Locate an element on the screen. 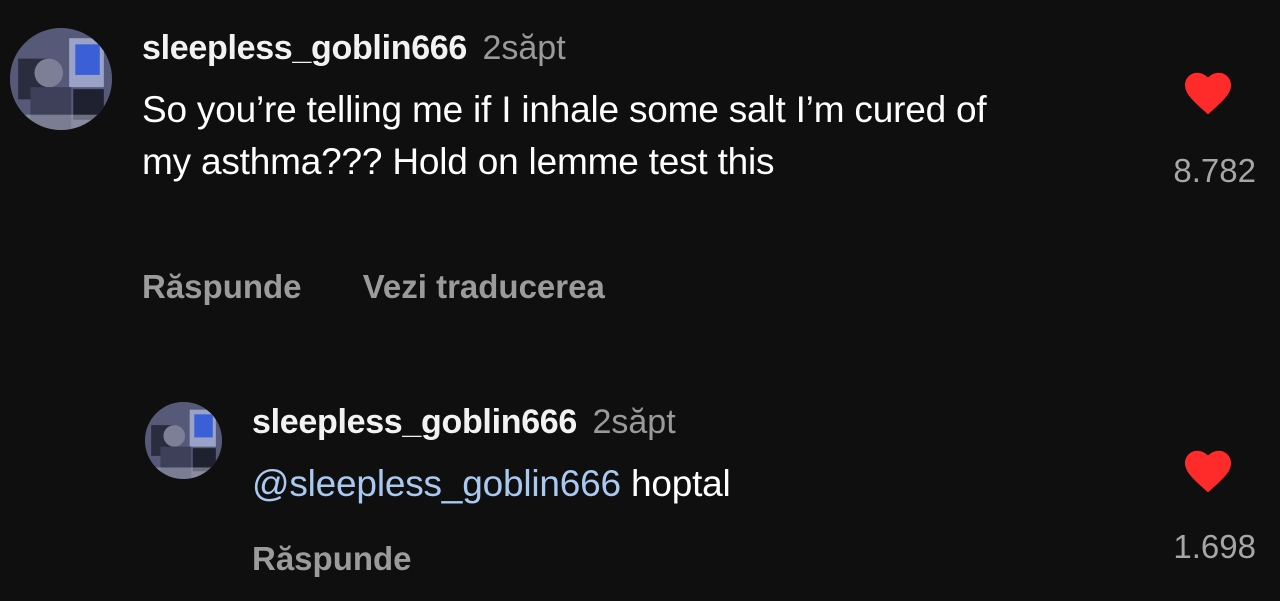 The height and width of the screenshot is (601, 1280). reply-text: @sleepless_goblin666 hoptal is located at coordinates (632, 484).